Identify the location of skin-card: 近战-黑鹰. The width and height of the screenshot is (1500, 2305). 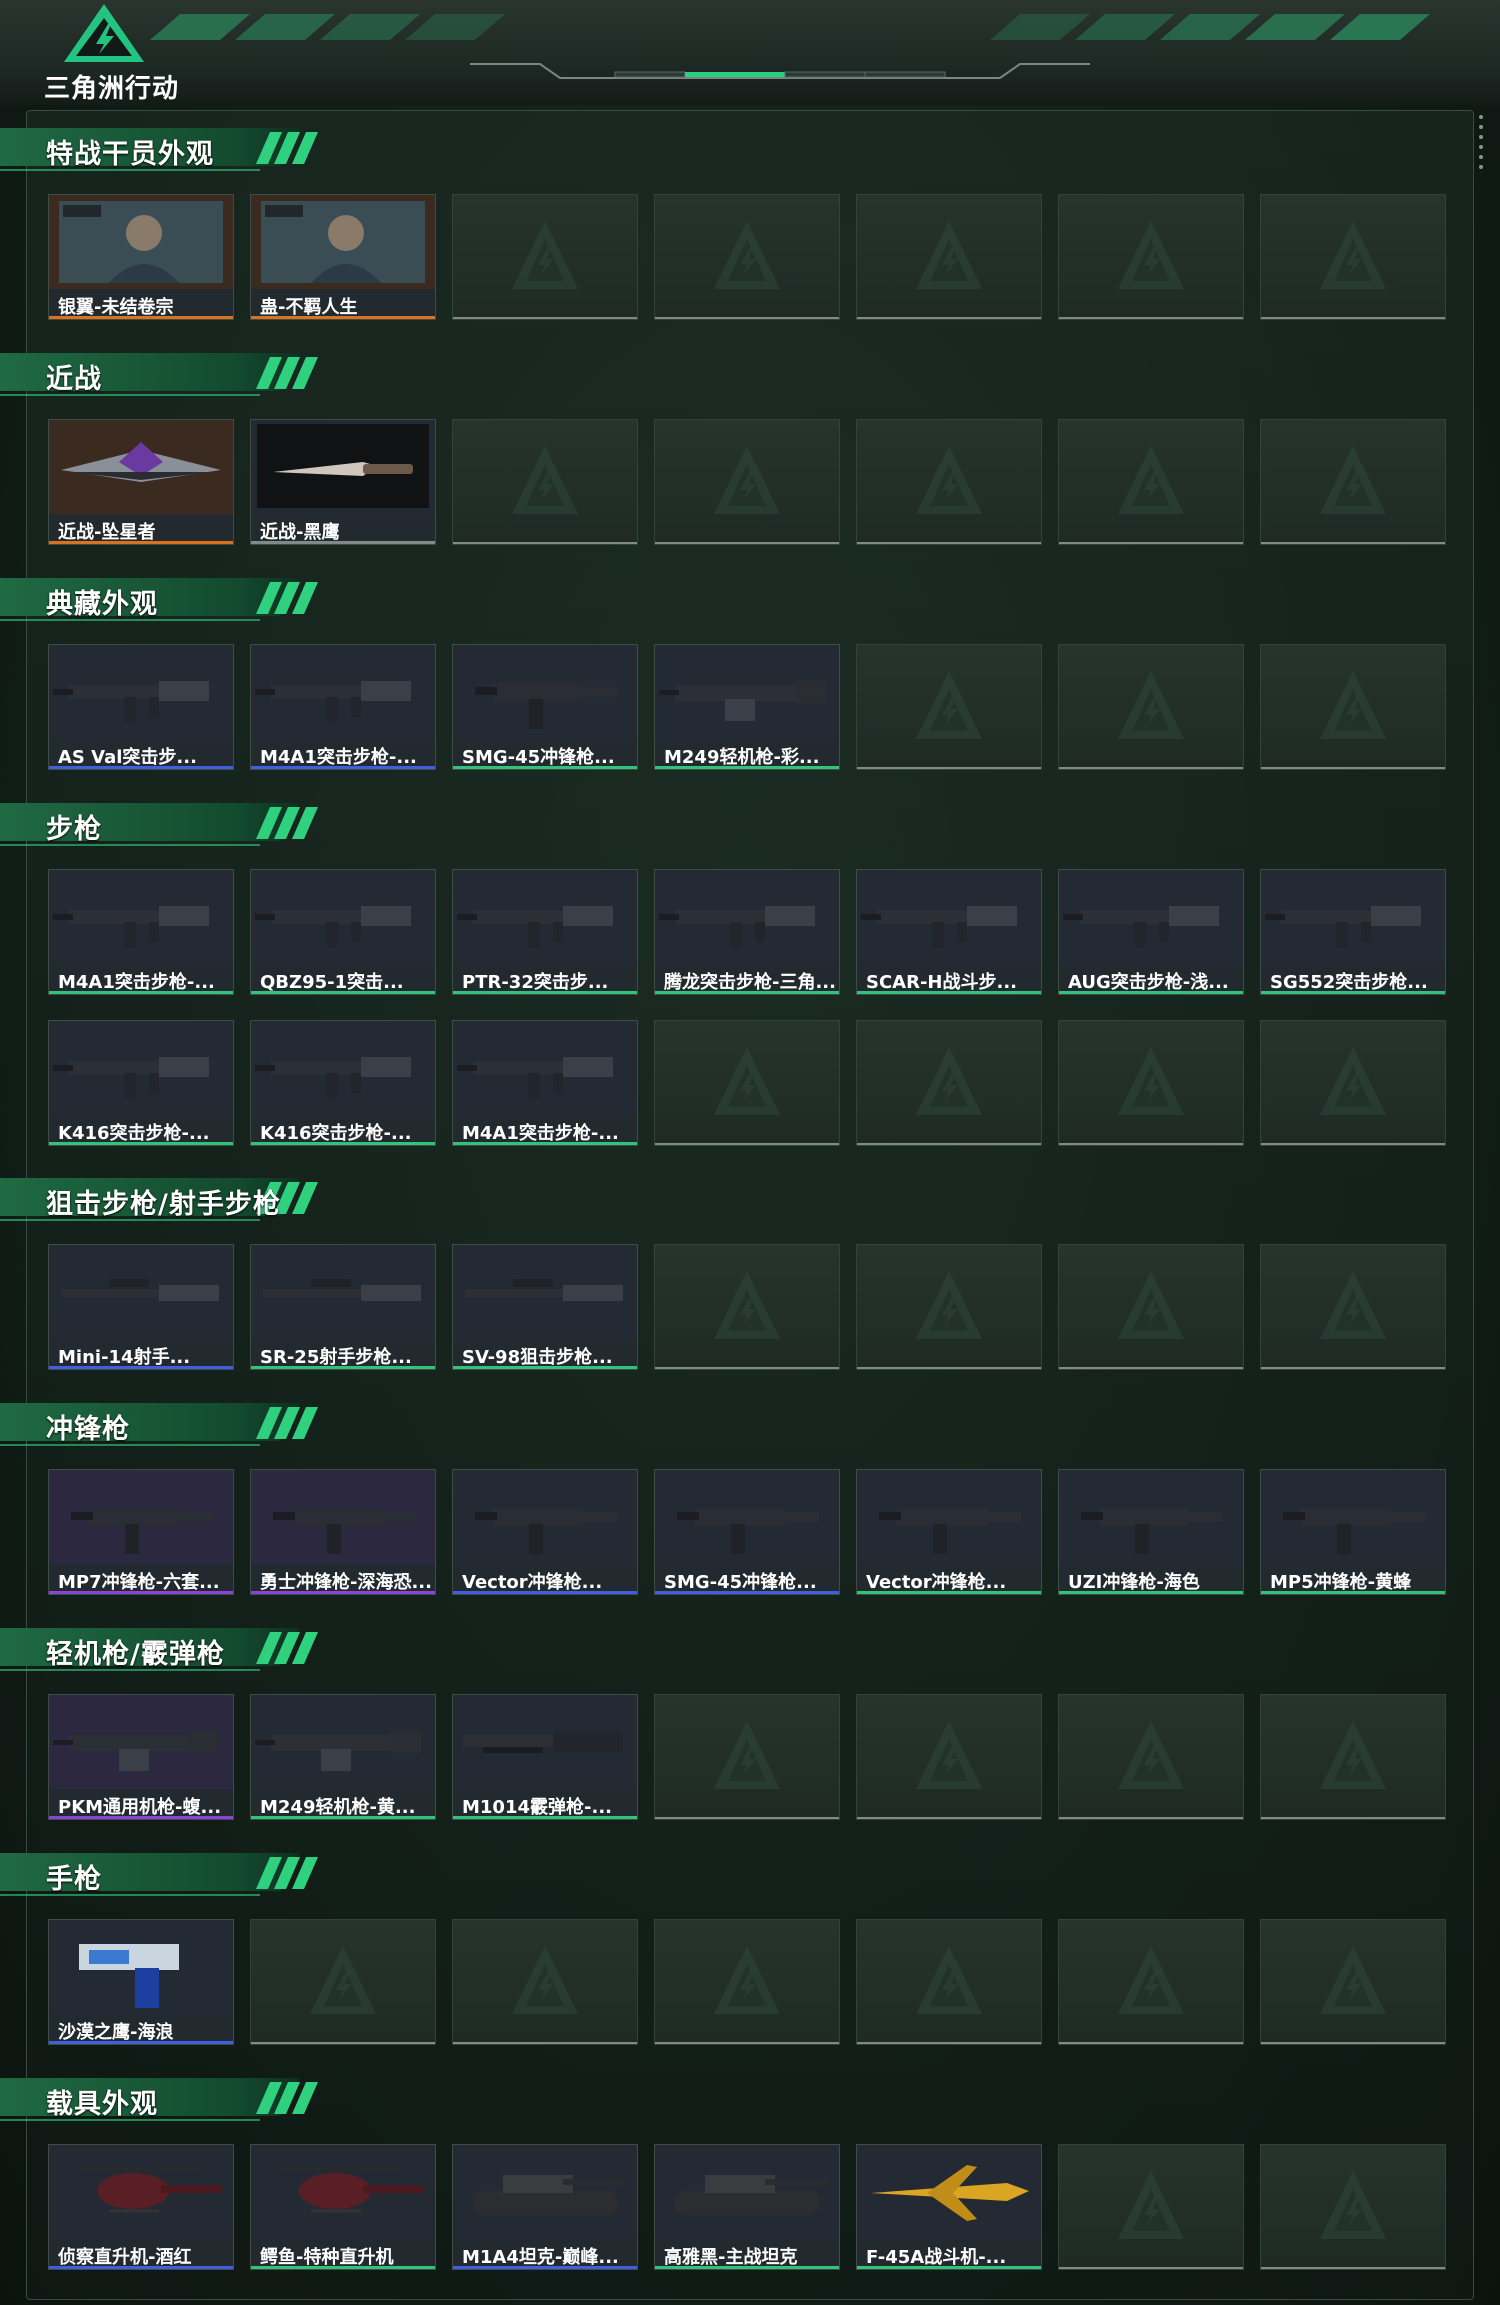
(343, 482).